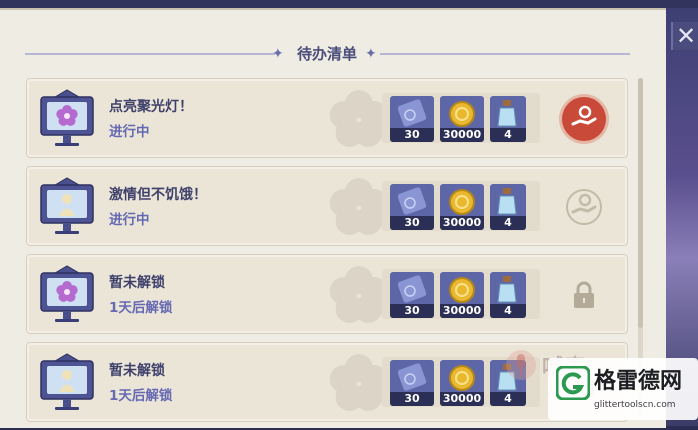 This screenshot has width=698, height=430. Describe the element at coordinates (158, 195) in the screenshot. I see `task-name: 激情但不饥饿！` at that location.